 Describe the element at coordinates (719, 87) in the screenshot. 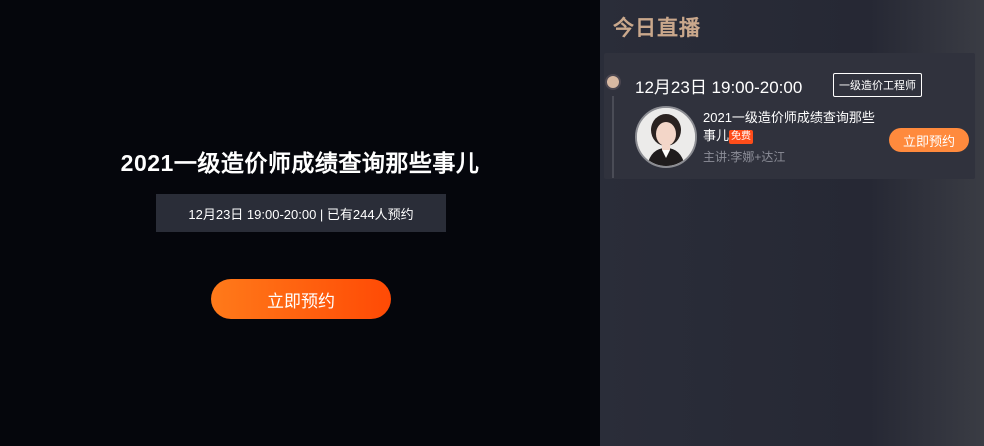

I see `live-time: 12月23日 19:00-20:00` at that location.